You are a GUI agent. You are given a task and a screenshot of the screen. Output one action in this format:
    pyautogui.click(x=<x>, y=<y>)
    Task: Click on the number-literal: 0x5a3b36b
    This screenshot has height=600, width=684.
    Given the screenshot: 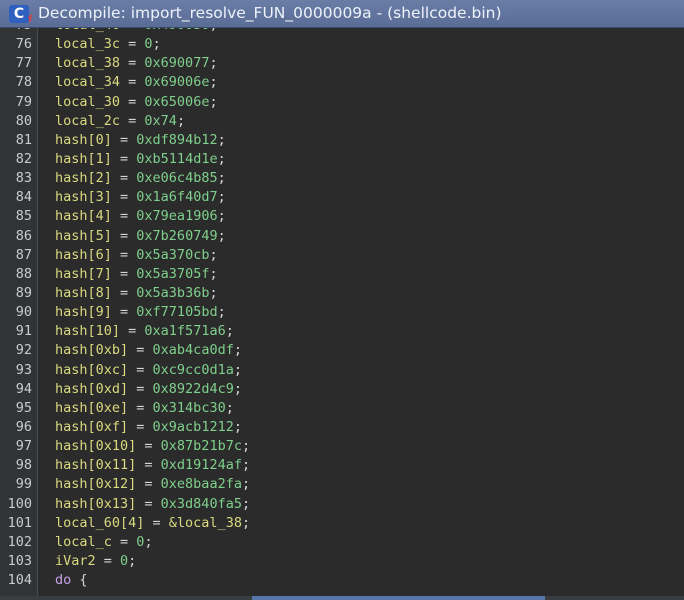 What is the action you would take?
    pyautogui.click(x=172, y=293)
    